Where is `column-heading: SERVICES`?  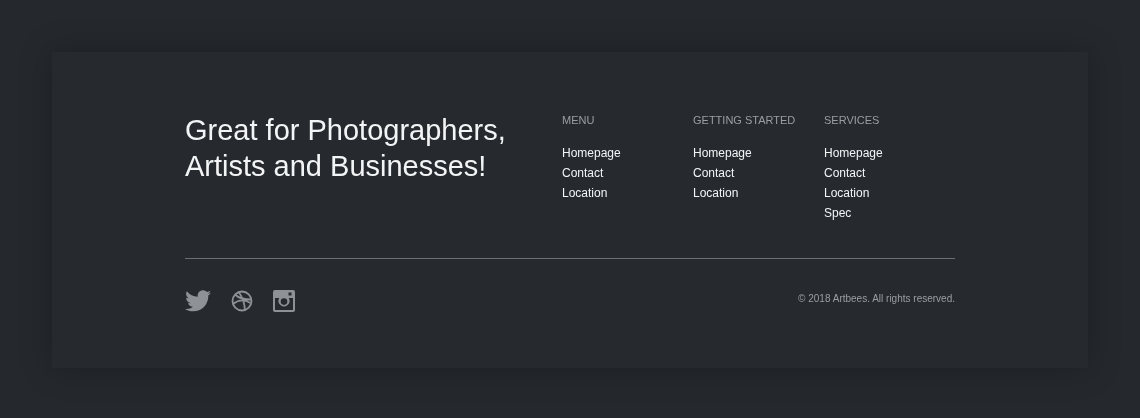
column-heading: SERVICES is located at coordinates (852, 120).